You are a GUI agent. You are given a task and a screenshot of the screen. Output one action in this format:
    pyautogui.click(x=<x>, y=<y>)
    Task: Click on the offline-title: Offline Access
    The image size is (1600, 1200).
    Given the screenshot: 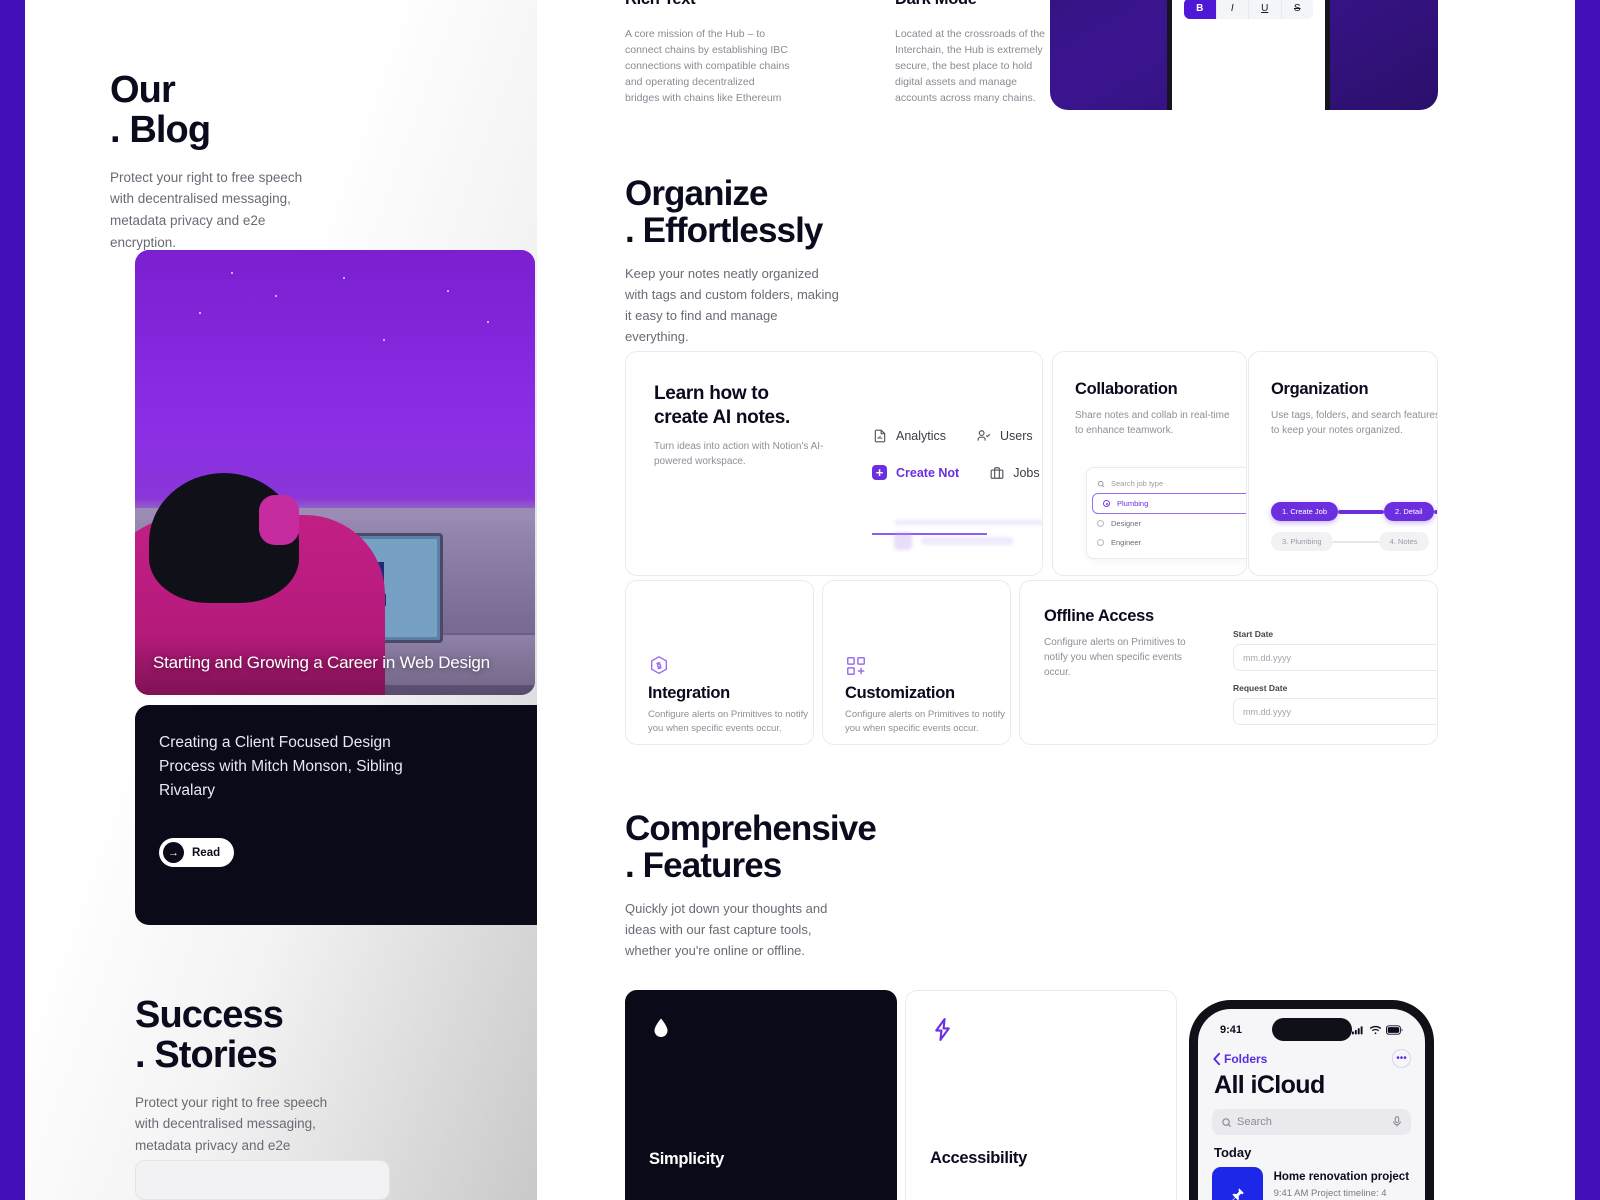 What is the action you would take?
    pyautogui.click(x=1099, y=616)
    